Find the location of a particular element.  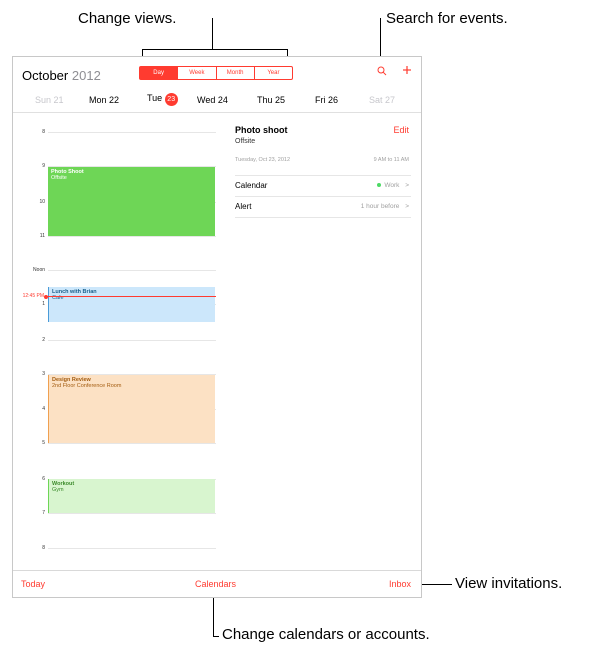

alert-value: 1 hour before is located at coordinates (380, 206).